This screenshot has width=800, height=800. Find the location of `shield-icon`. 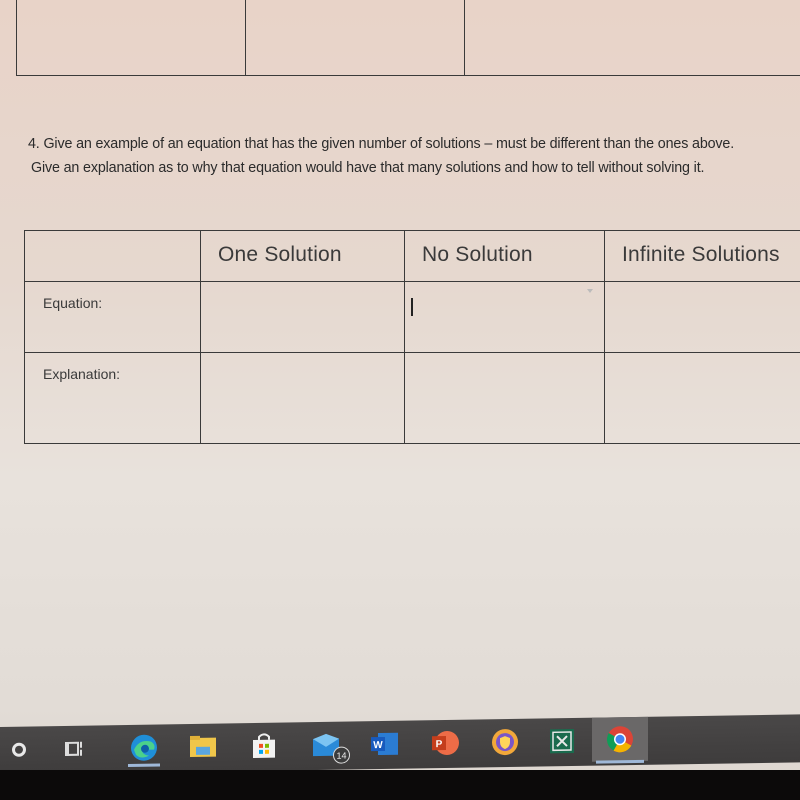

shield-icon is located at coordinates (505, 742).